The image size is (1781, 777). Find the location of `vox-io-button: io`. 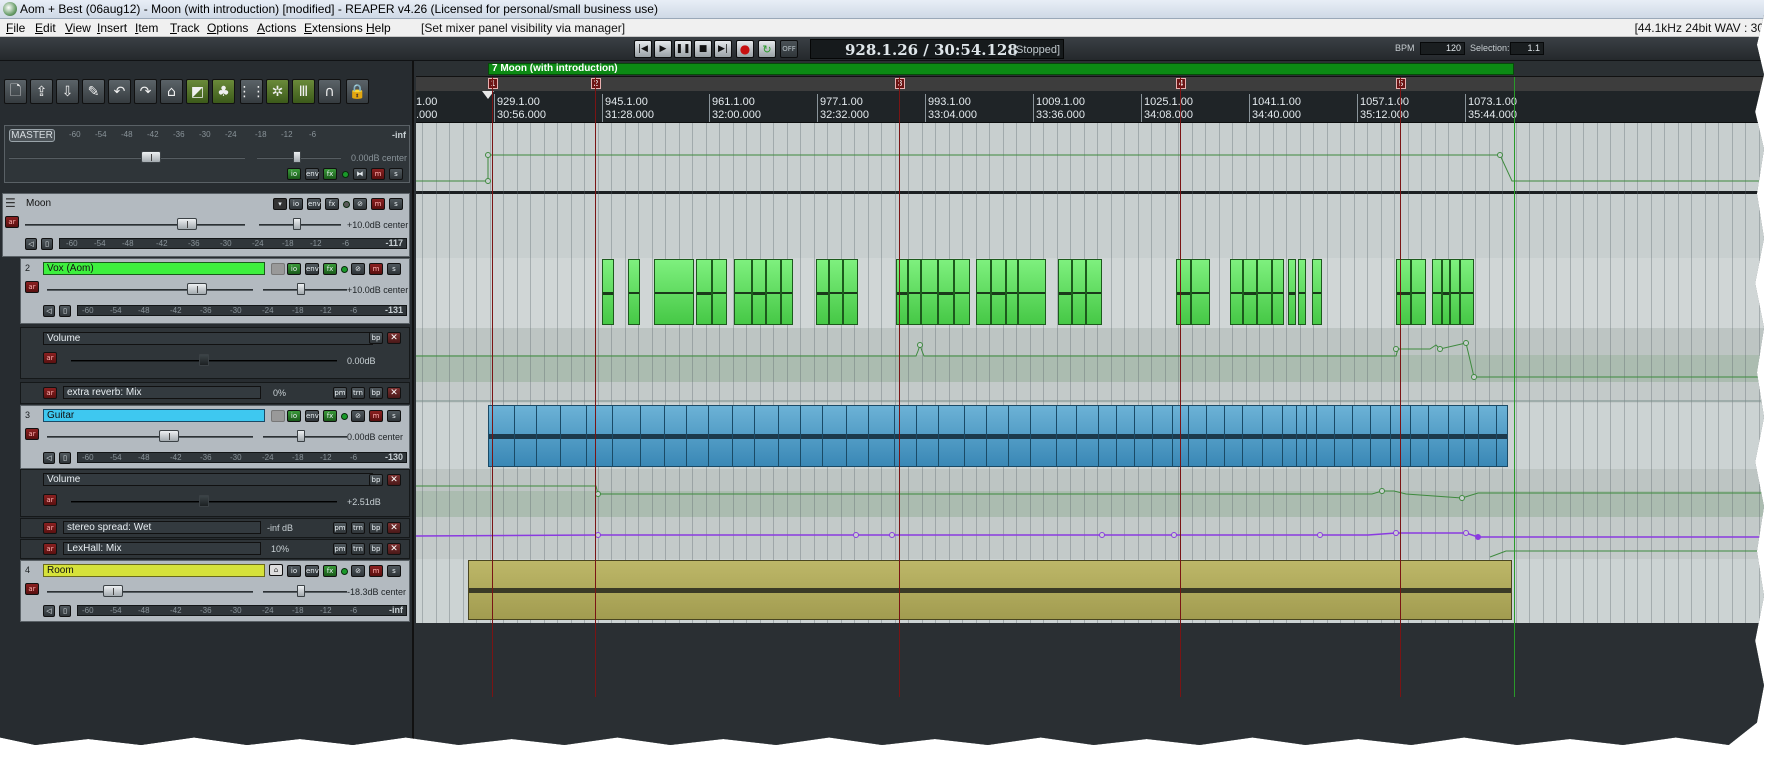

vox-io-button: io is located at coordinates (294, 269).